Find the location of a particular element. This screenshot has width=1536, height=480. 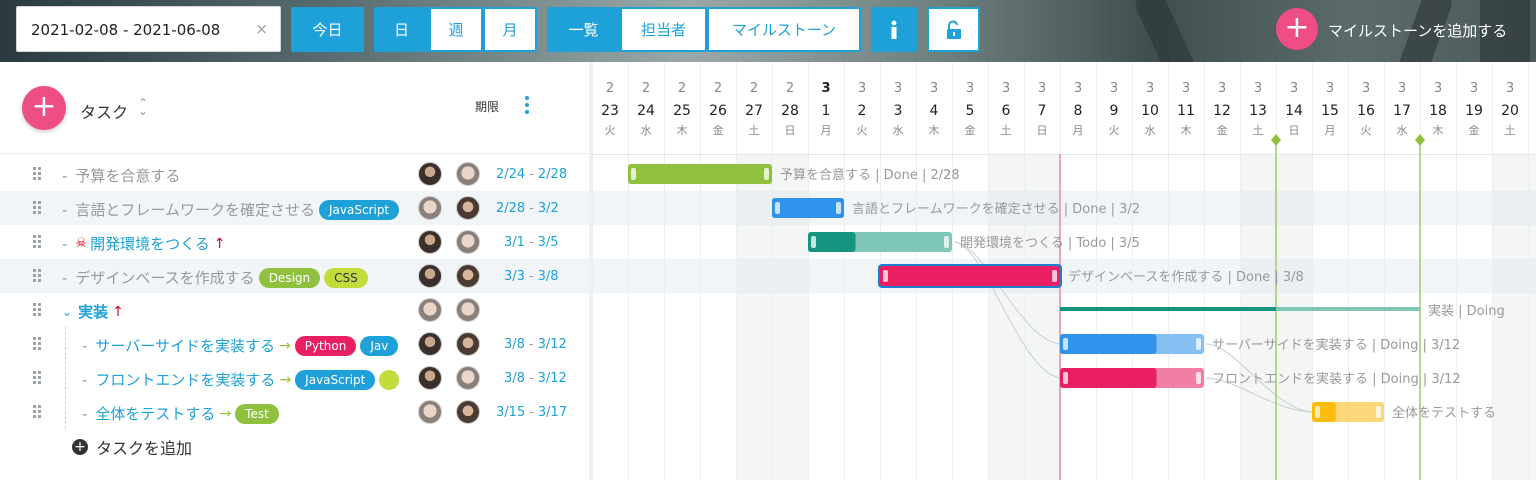

day-number-label: 6 is located at coordinates (1006, 111).